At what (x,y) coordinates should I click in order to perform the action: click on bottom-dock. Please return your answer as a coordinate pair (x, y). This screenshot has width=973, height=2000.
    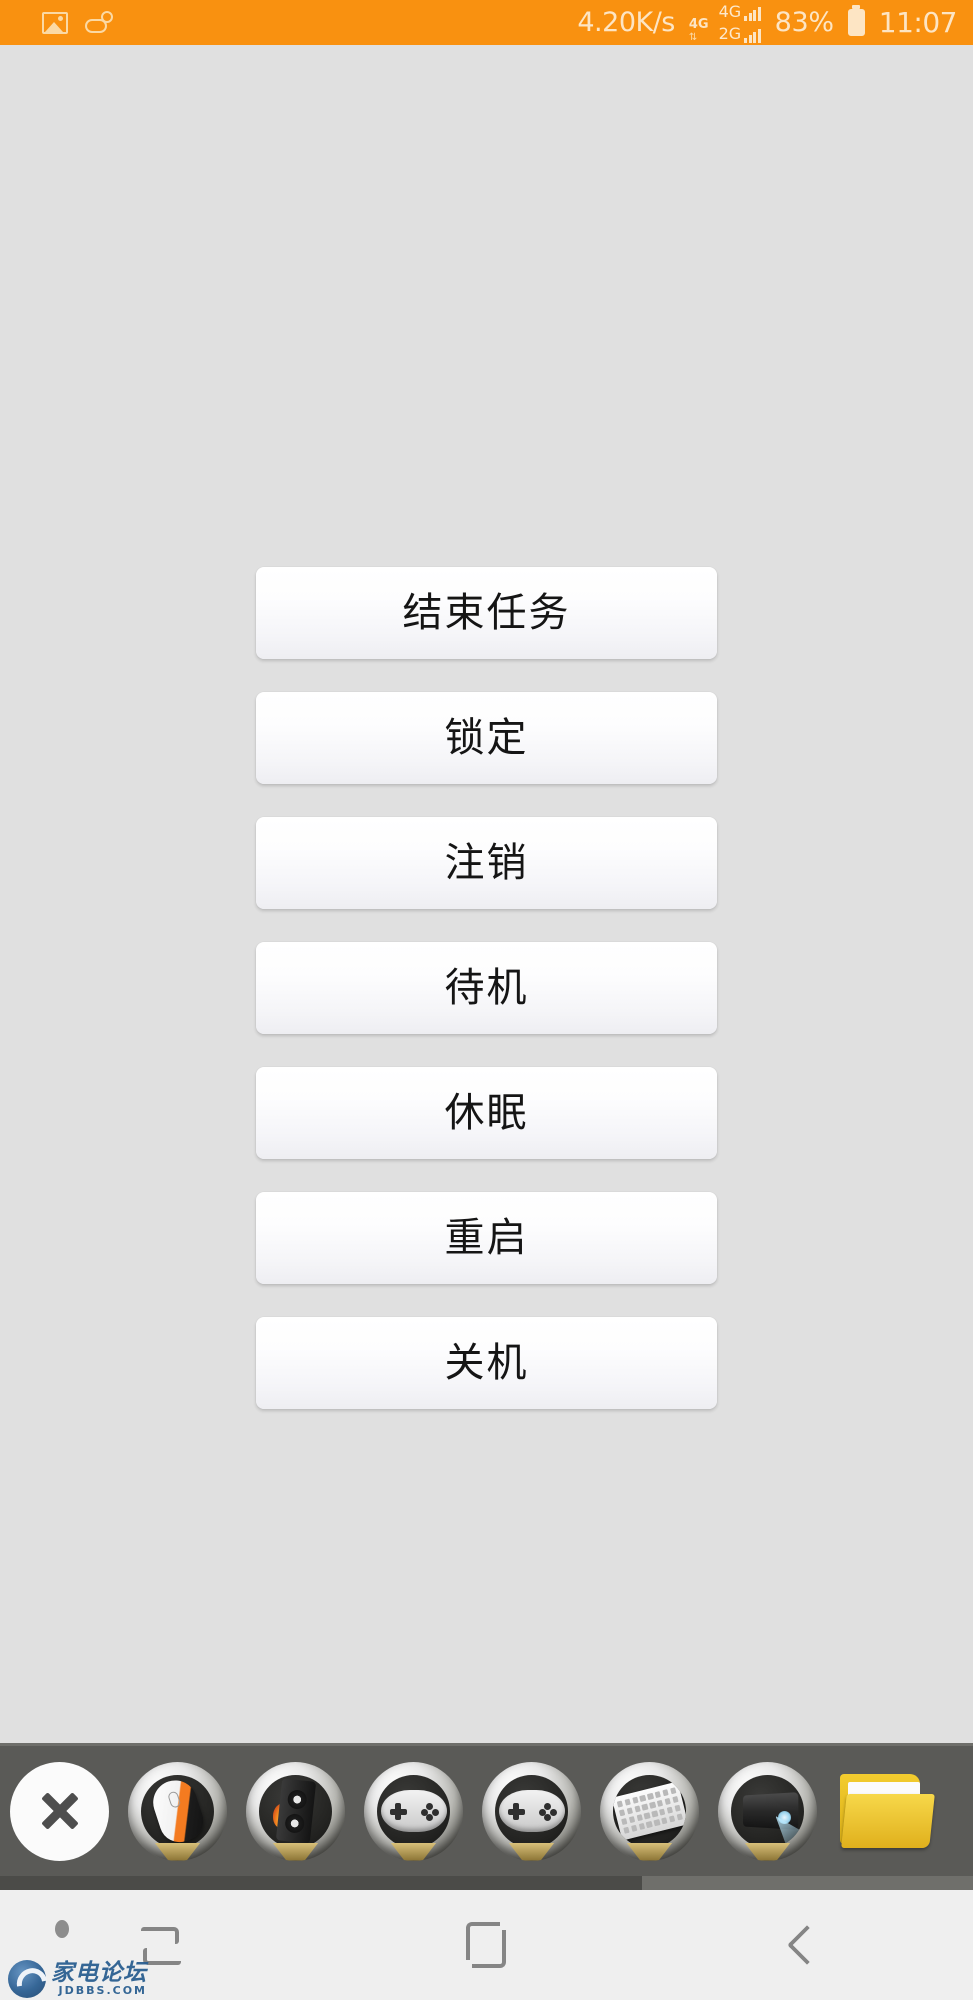
    Looking at the image, I should click on (486, 1816).